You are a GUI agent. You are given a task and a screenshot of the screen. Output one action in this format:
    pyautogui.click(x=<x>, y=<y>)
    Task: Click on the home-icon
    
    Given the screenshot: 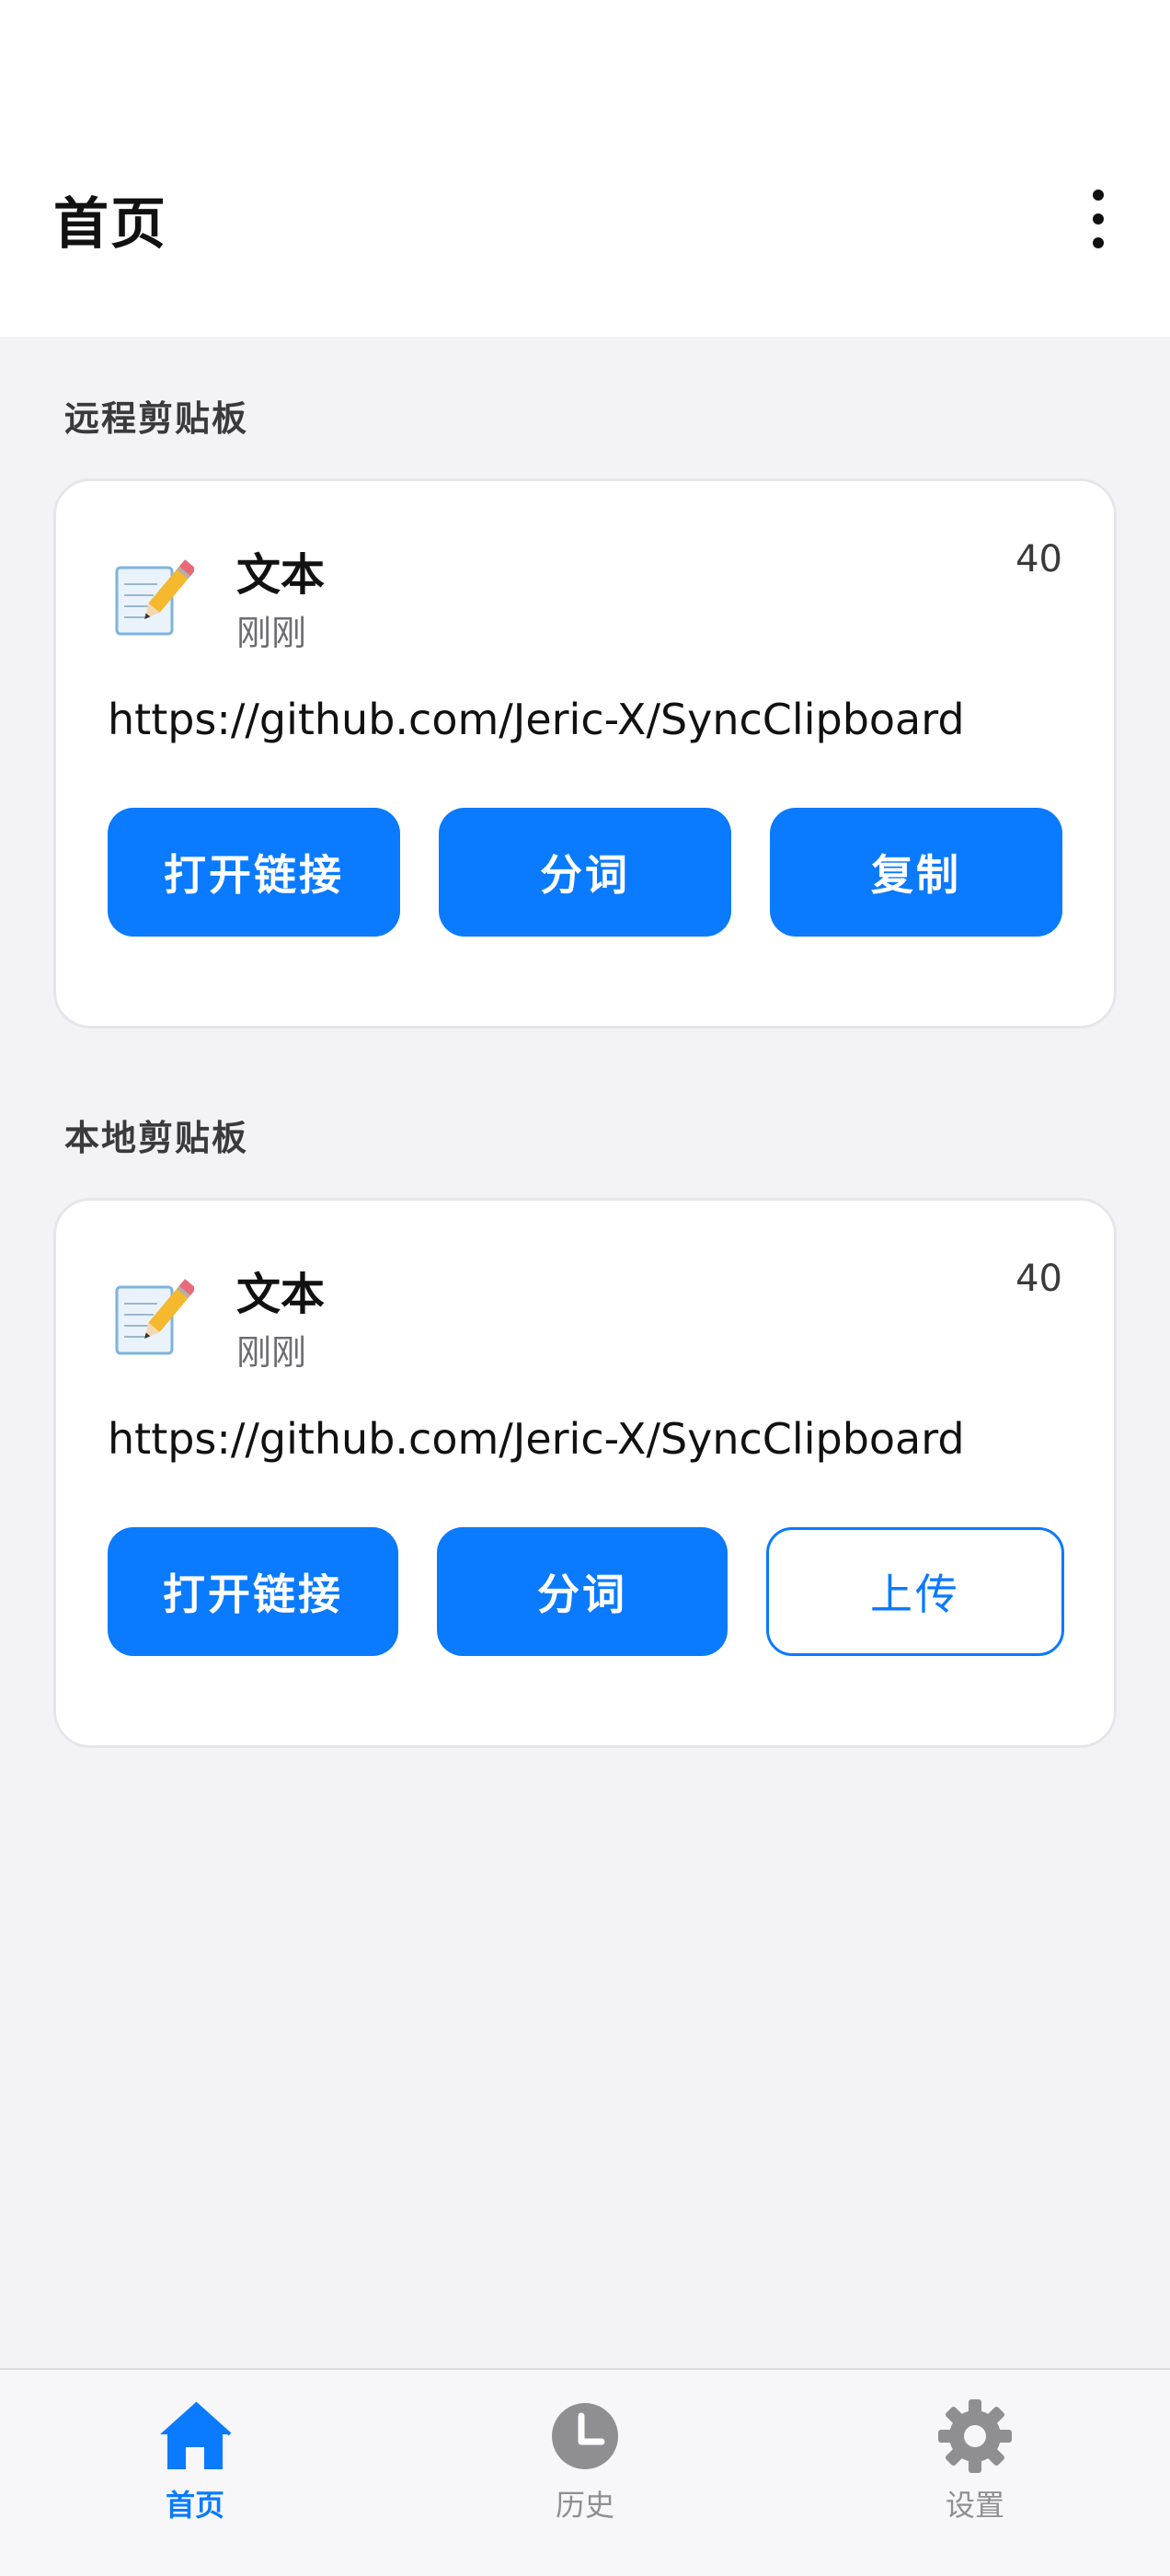 What is the action you would take?
    pyautogui.click(x=196, y=2435)
    